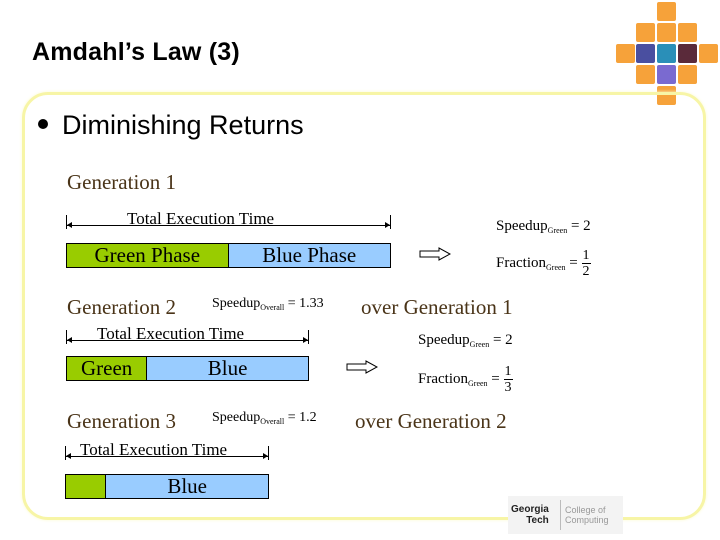 Image resolution: width=720 pixels, height=540 pixels. Describe the element at coordinates (587, 520) in the screenshot. I see `logo-line-4: Computing` at that location.